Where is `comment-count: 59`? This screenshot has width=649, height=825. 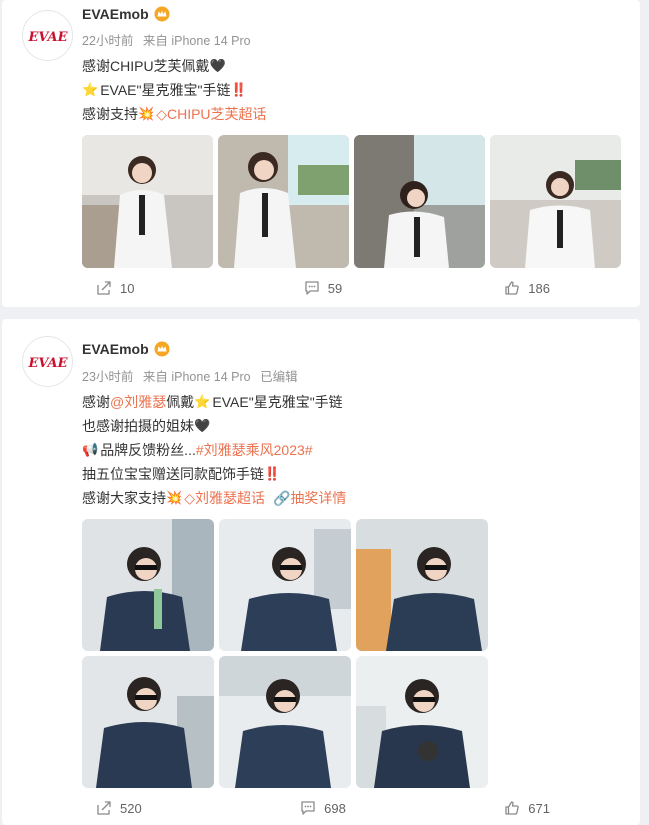 comment-count: 59 is located at coordinates (335, 288).